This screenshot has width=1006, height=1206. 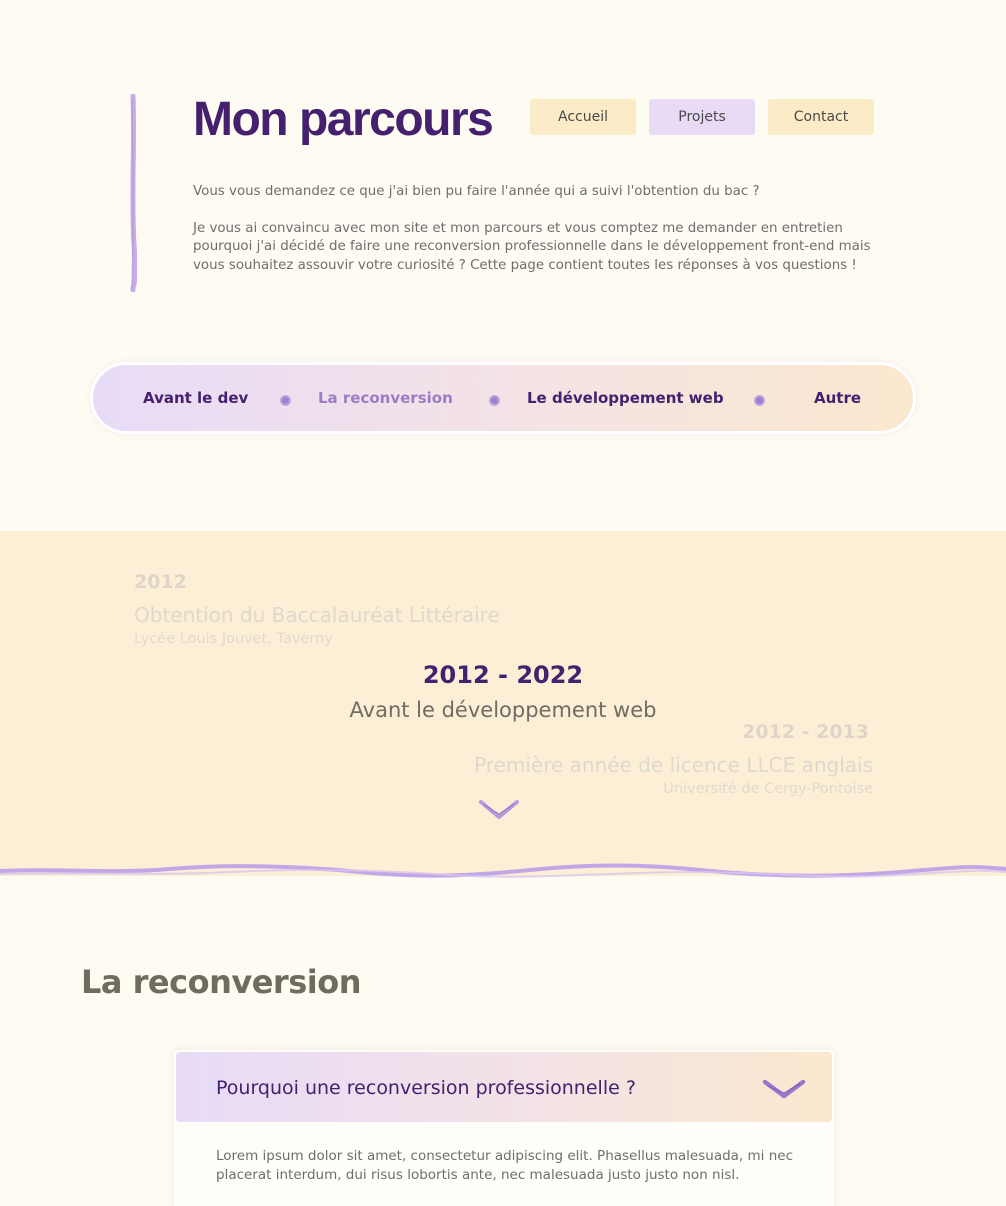 What do you see at coordinates (133, 193) in the screenshot?
I see `decorative-vertical-line` at bounding box center [133, 193].